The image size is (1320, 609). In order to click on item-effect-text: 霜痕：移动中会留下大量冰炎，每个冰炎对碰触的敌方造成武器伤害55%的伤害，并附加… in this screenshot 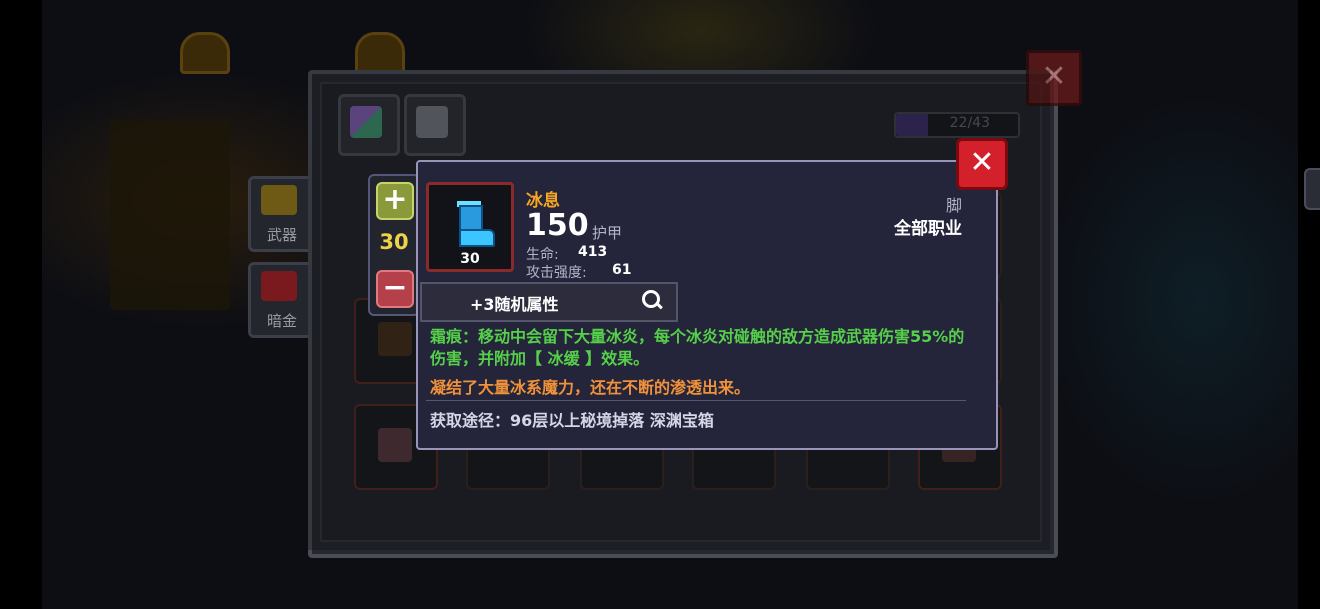, I will do `click(697, 347)`.